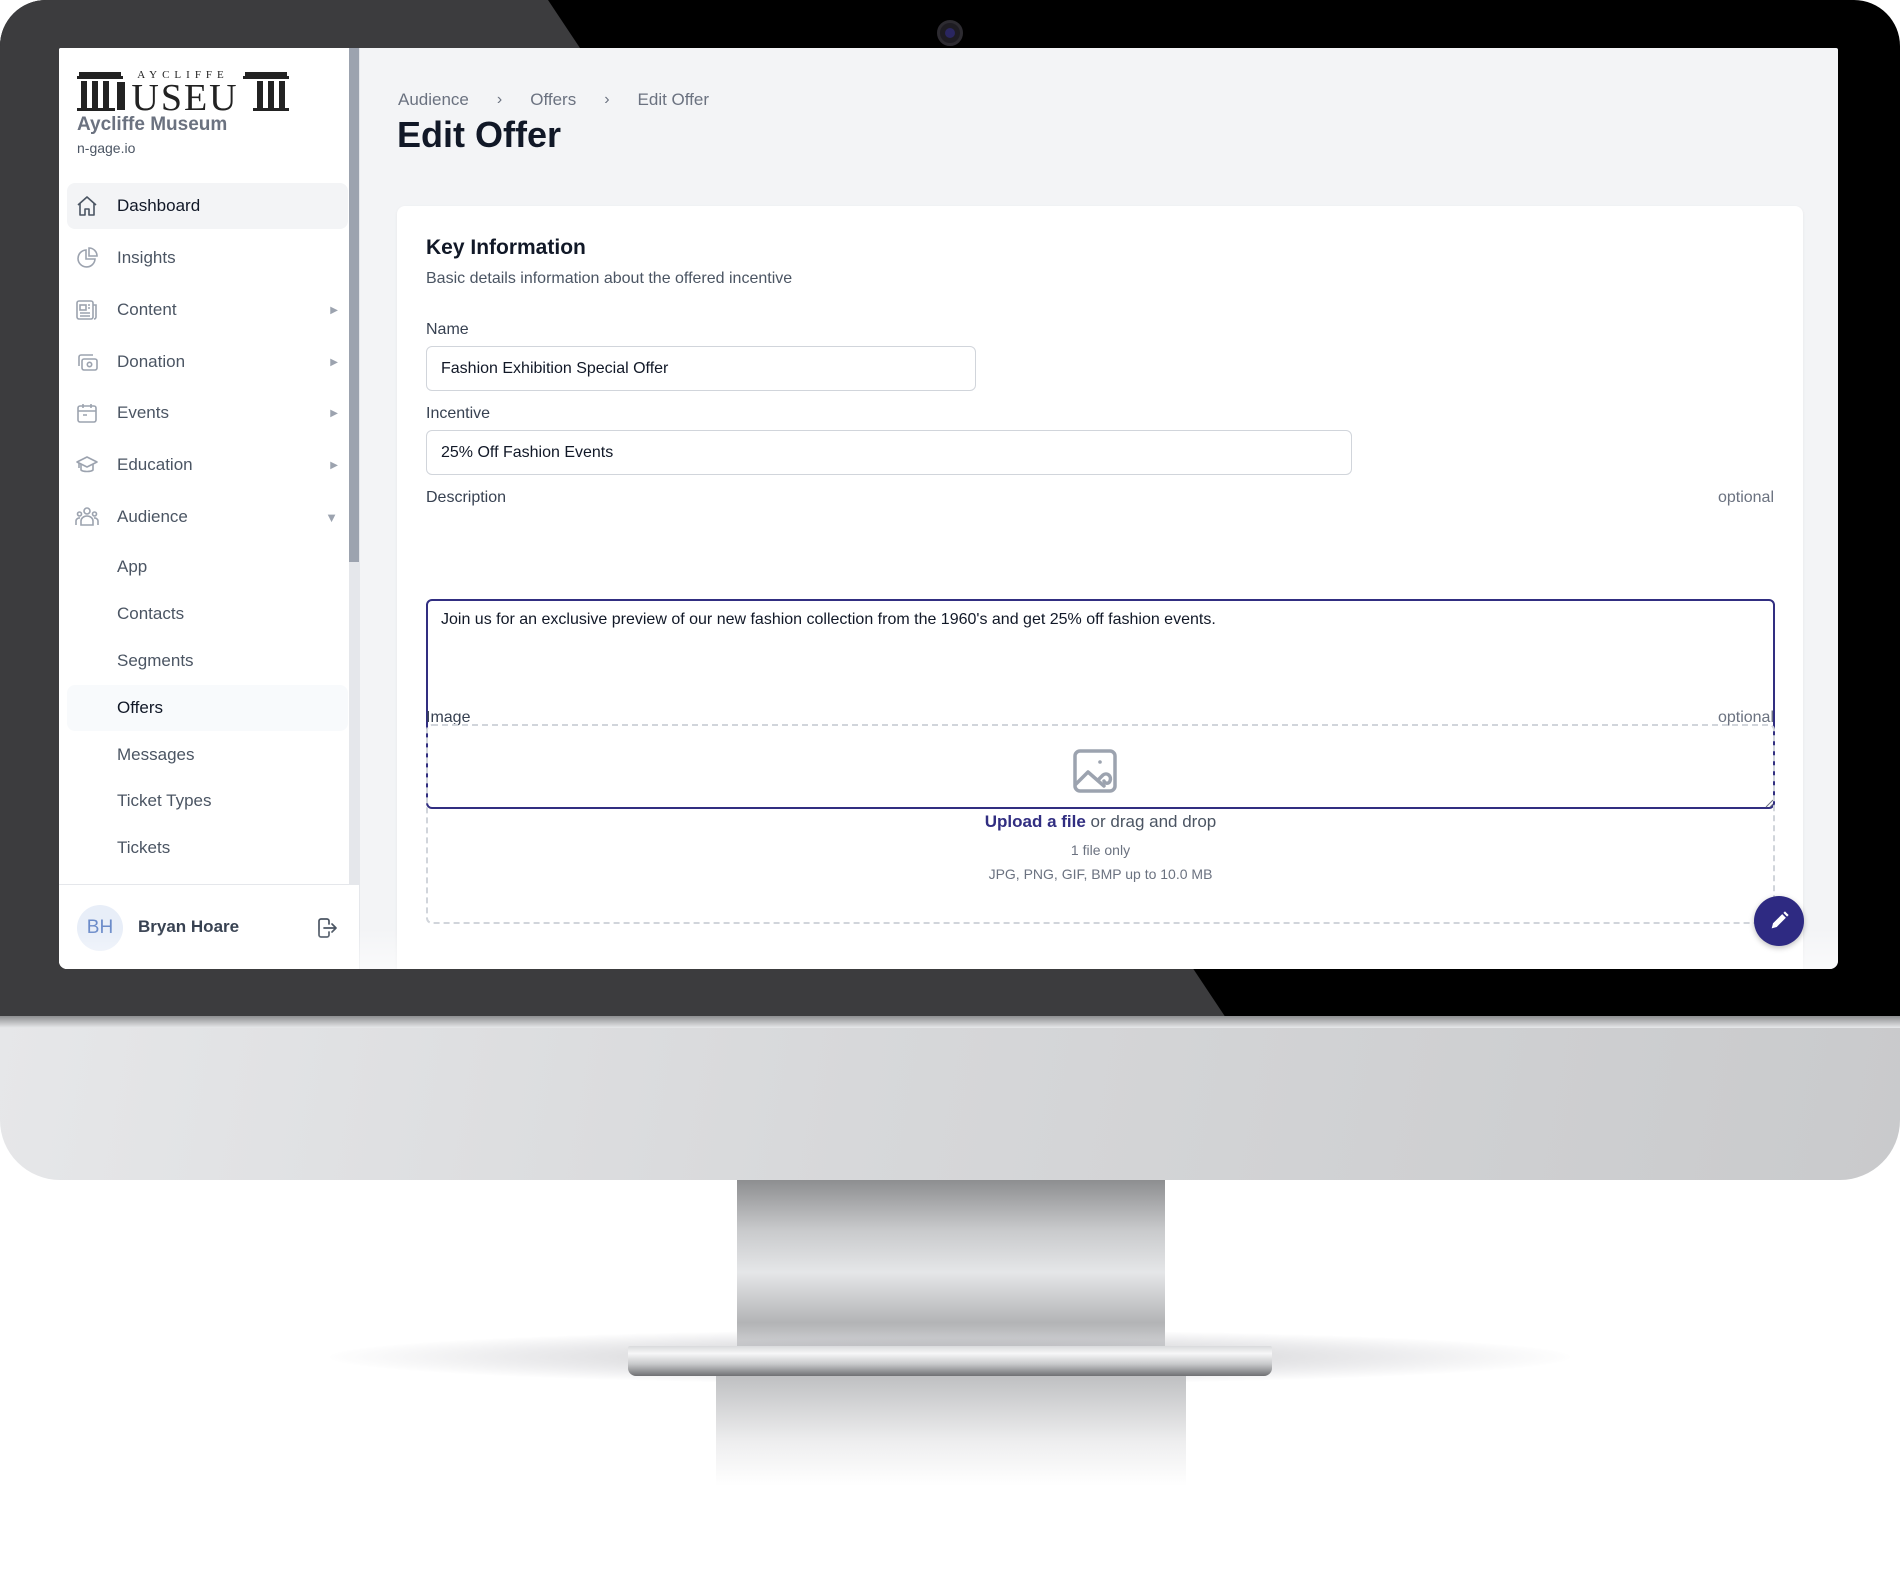 The image size is (1900, 1569). Describe the element at coordinates (207, 413) in the screenshot. I see `sidebar-item-events: Events ▶` at that location.